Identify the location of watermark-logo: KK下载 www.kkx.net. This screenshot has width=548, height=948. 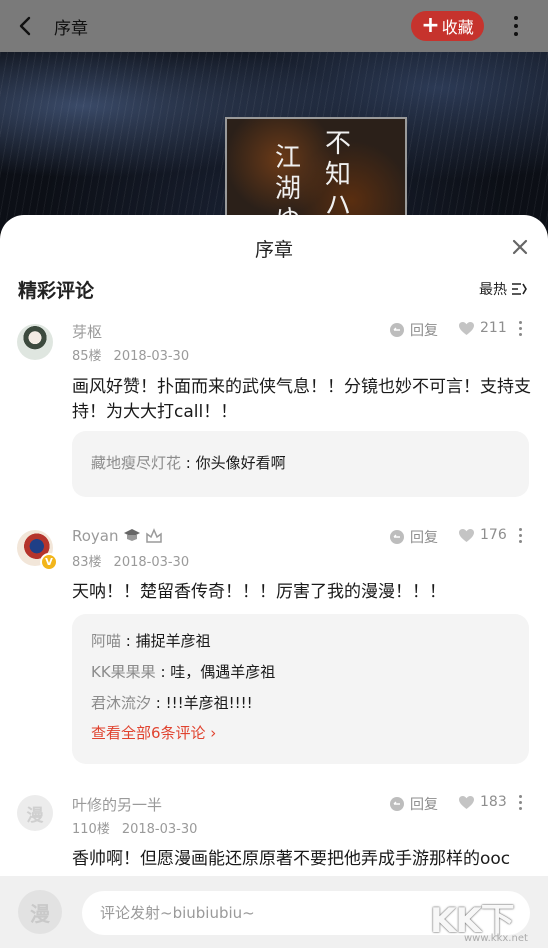
(479, 922).